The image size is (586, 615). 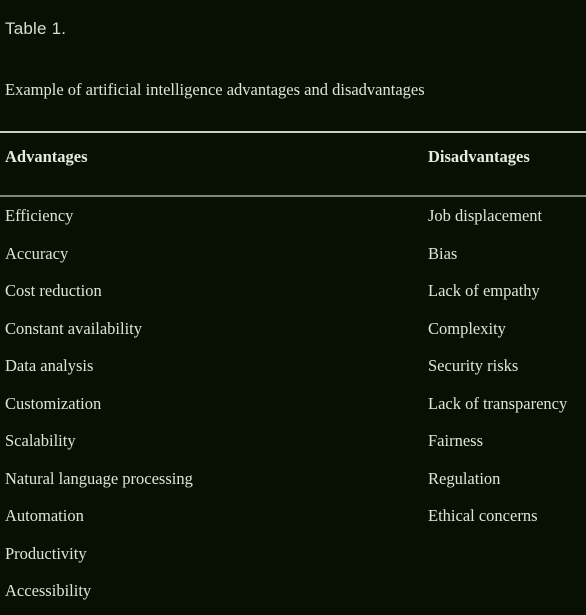 I want to click on table-row: Natural language processing Regulation, so click(x=293, y=479).